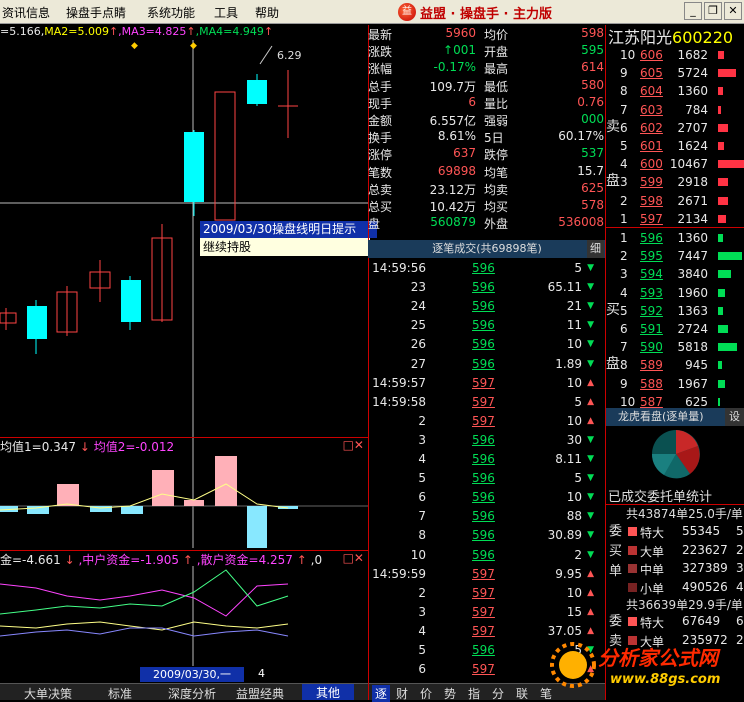 The width and height of the screenshot is (744, 702). Describe the element at coordinates (692, 73) in the screenshot. I see `book-volume: 5724` at that location.